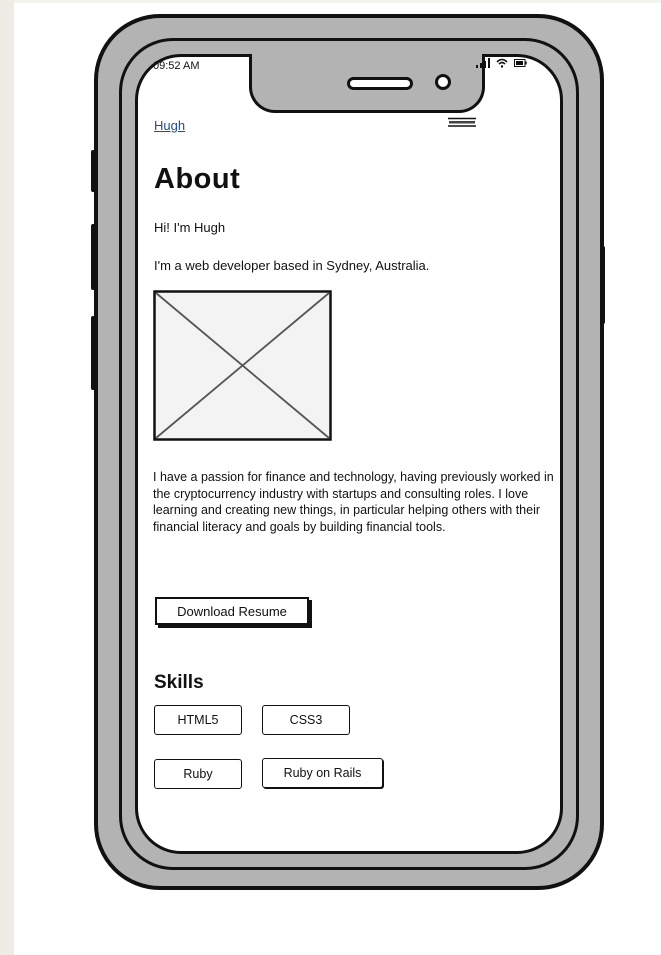 This screenshot has height=955, width=661. What do you see at coordinates (520, 63) in the screenshot?
I see `battery-icon` at bounding box center [520, 63].